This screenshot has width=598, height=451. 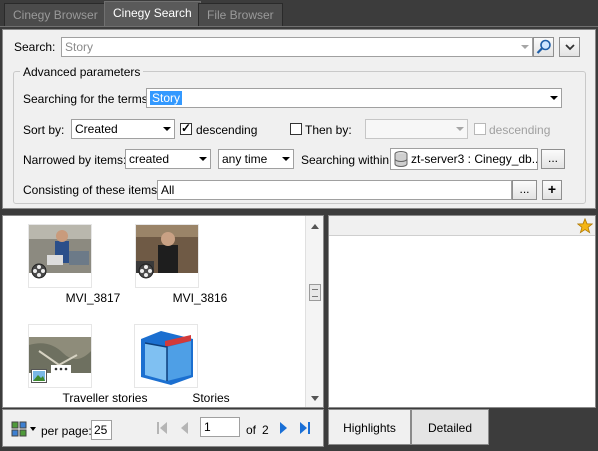 What do you see at coordinates (33, 429) in the screenshot?
I see `view-mode-dropdown-icon` at bounding box center [33, 429].